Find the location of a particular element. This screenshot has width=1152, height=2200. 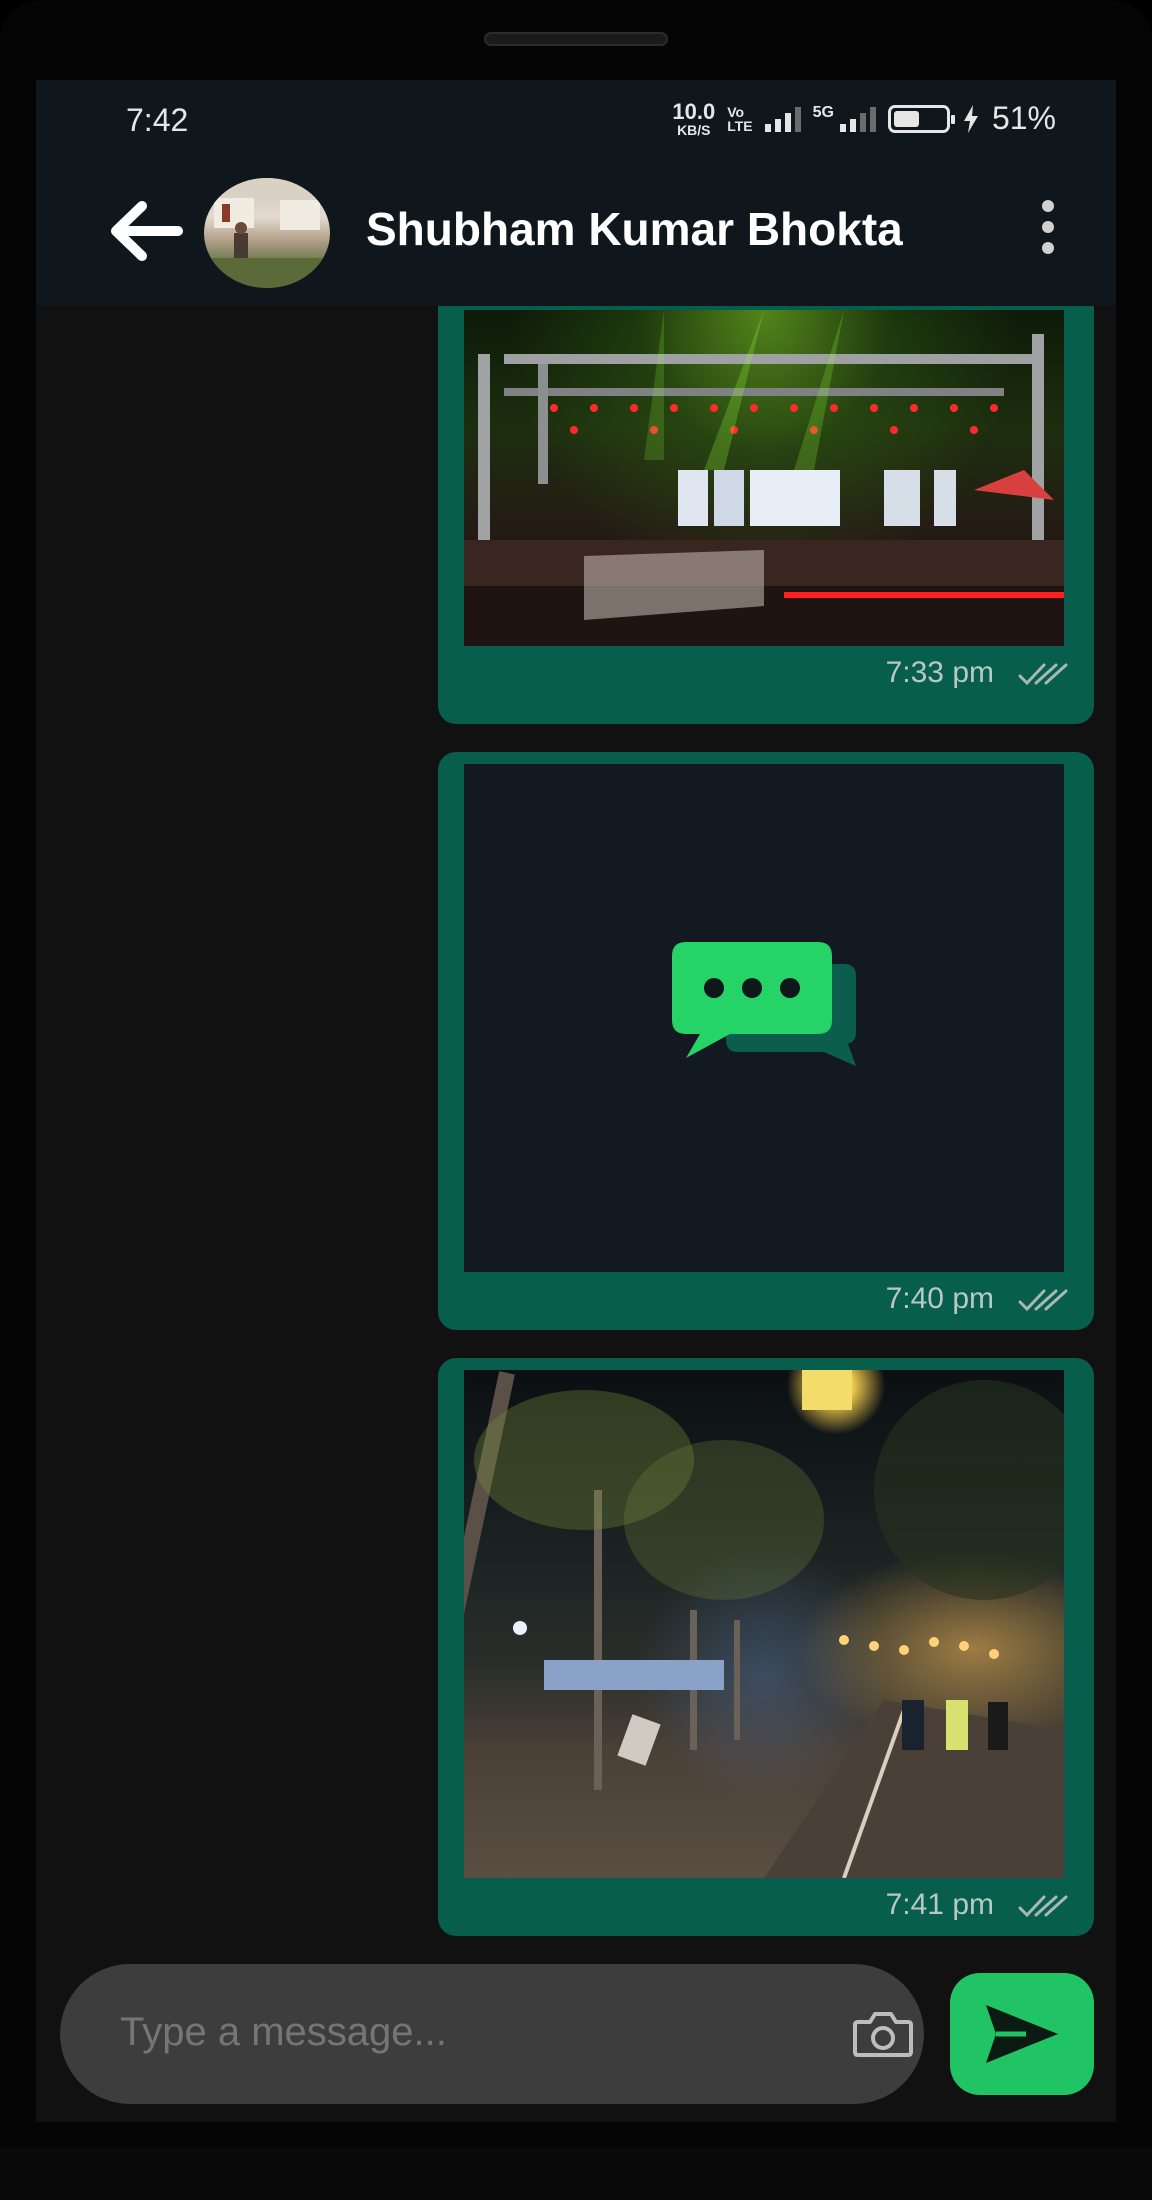

message-time: 7:40 pm is located at coordinates (939, 1298).